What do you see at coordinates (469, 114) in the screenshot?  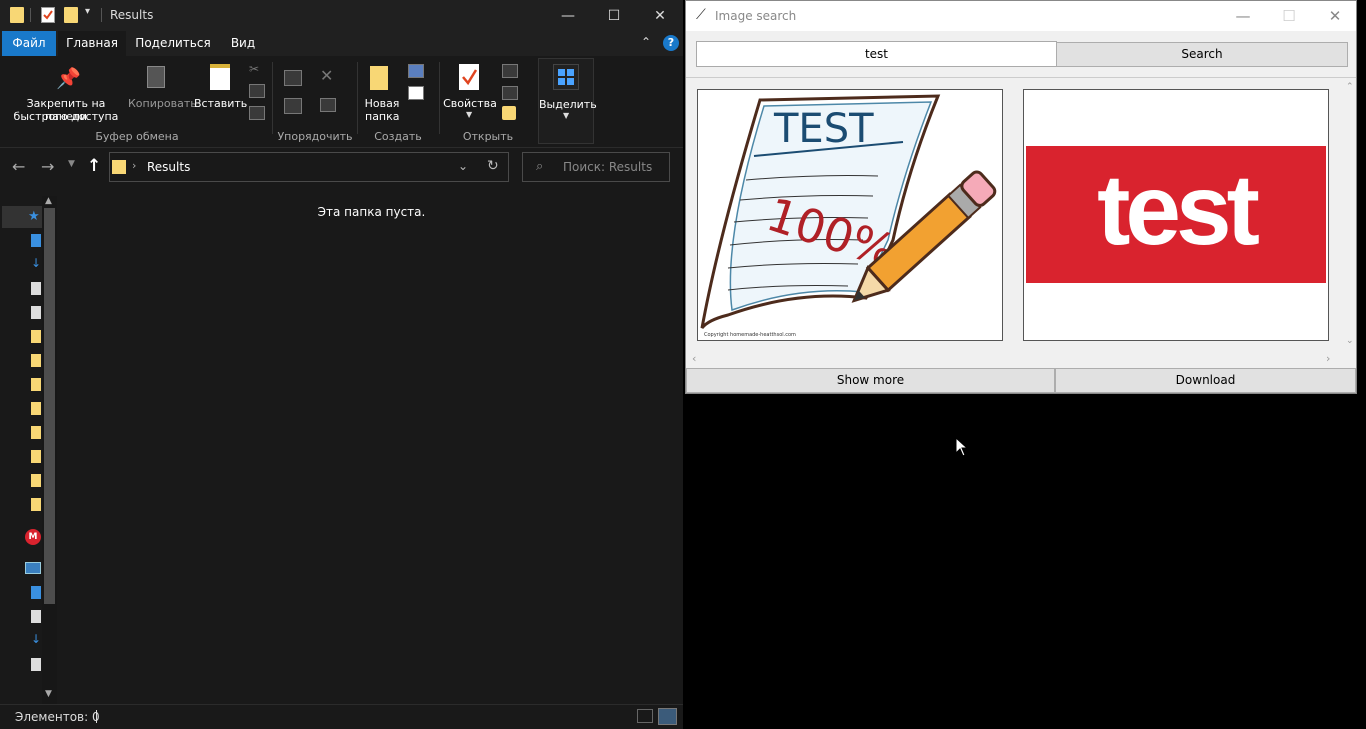 I see `chevron-down-icon: ▼` at bounding box center [469, 114].